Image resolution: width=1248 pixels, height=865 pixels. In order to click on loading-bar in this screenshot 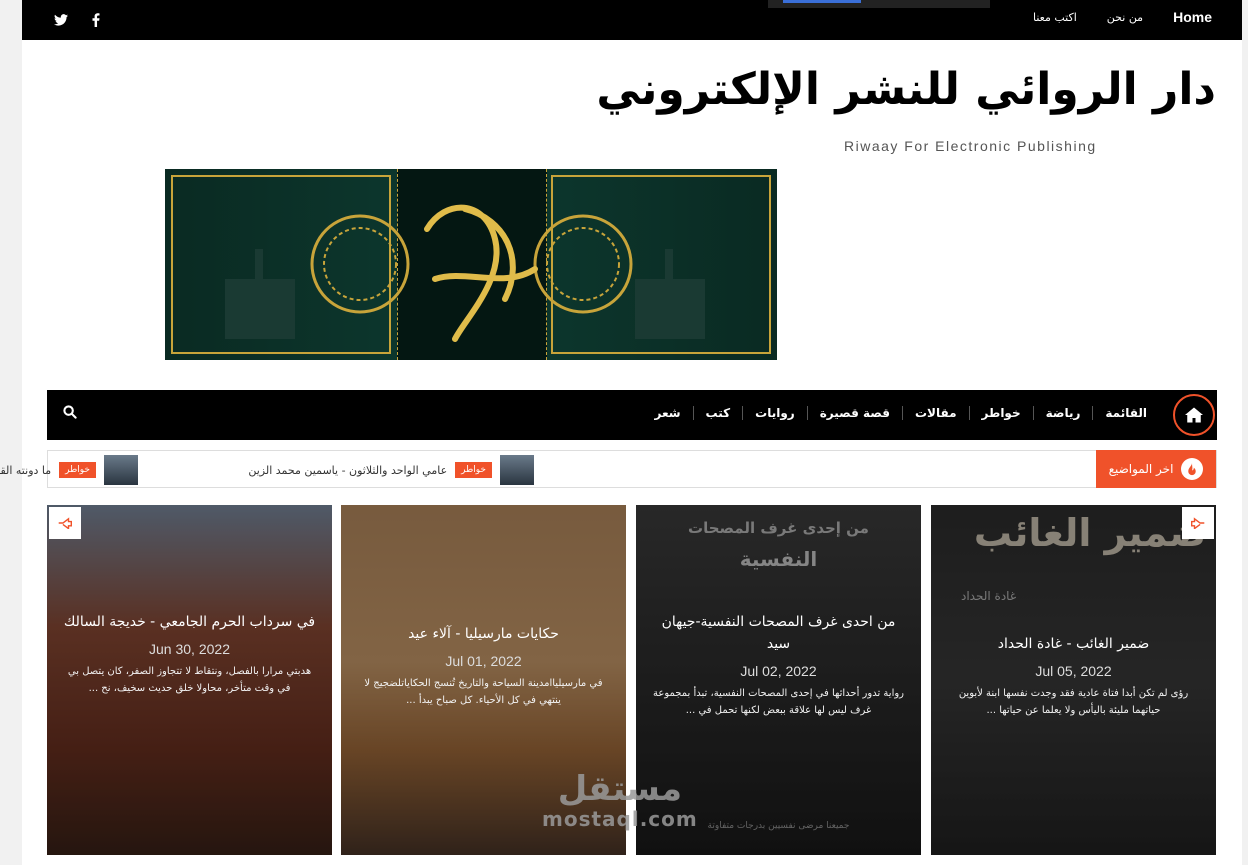, I will do `click(879, 4)`.